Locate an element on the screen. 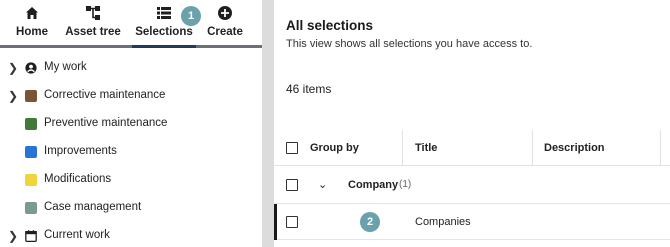 The image size is (670, 247). plus-circle-icon is located at coordinates (225, 13).